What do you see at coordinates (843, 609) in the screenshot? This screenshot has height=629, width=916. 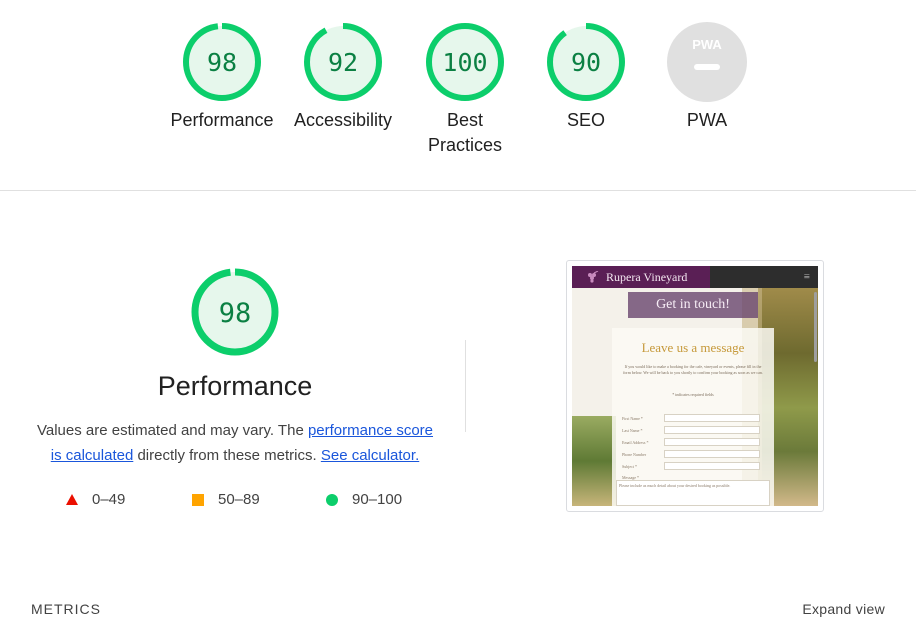 I see `expand-view-toggle: Expand view` at bounding box center [843, 609].